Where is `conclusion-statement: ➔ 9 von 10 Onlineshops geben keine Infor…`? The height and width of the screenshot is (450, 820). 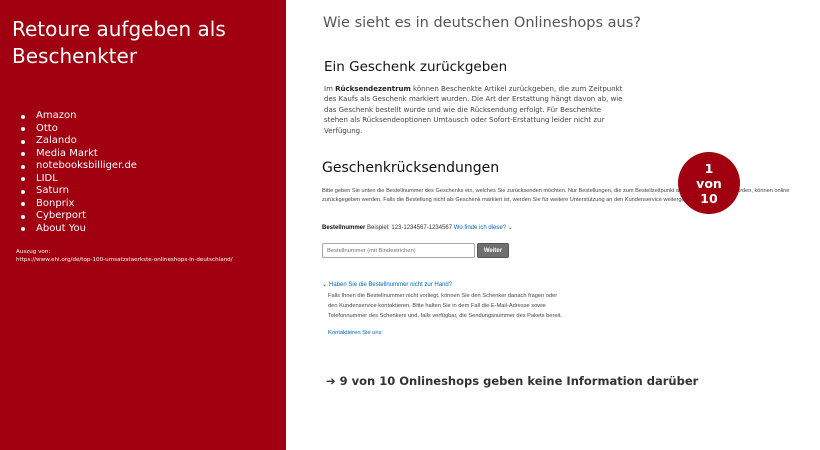 conclusion-statement: ➔ 9 von 10 Onlineshops geben keine Infor… is located at coordinates (512, 381).